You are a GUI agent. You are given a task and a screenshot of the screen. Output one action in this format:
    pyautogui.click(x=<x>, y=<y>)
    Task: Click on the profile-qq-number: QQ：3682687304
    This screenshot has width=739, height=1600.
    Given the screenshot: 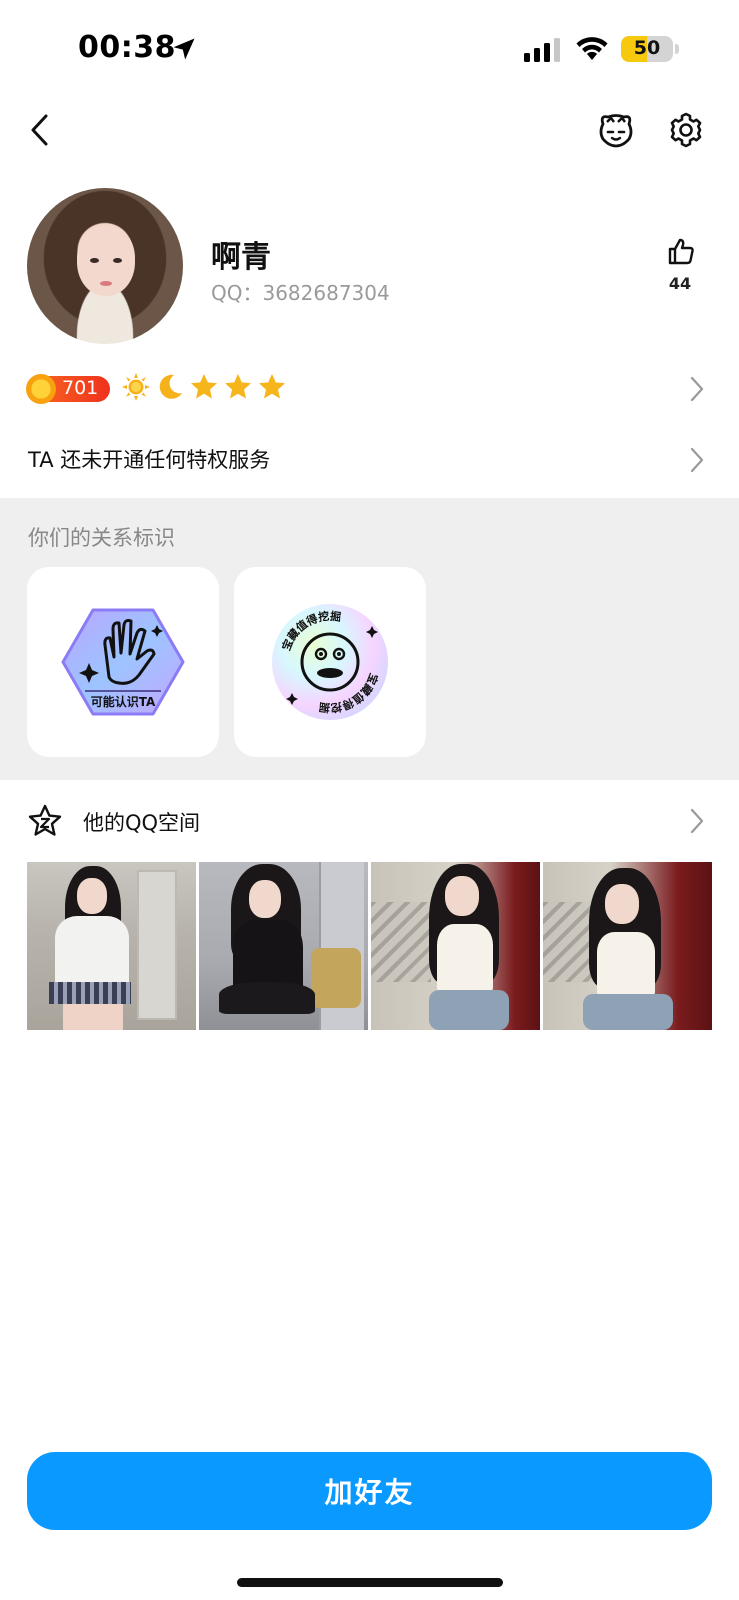 What is the action you would take?
    pyautogui.click(x=300, y=293)
    